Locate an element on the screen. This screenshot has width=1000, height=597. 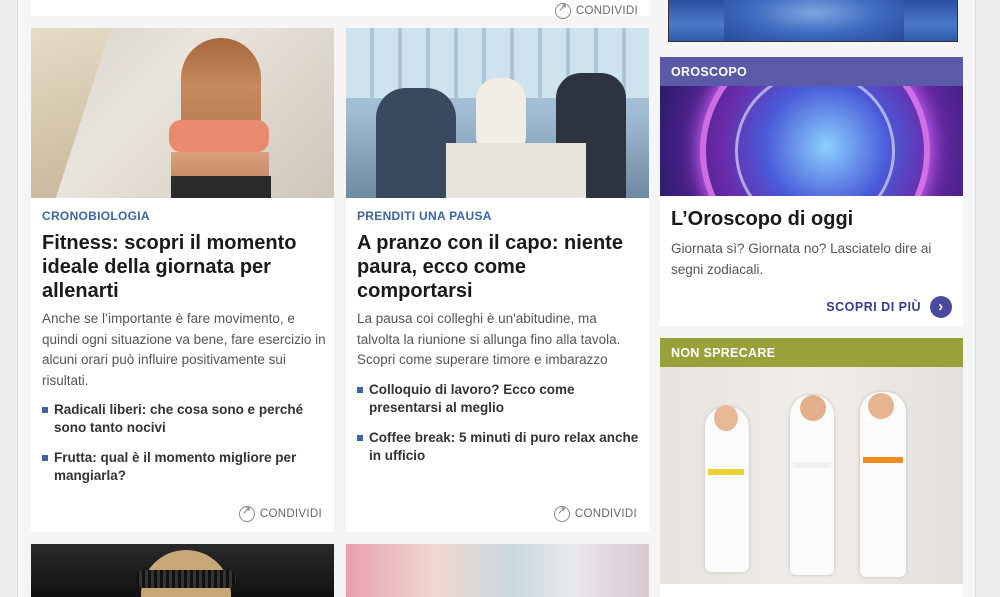
article-category: PRENDITI UNA PAUSA is located at coordinates (424, 216).